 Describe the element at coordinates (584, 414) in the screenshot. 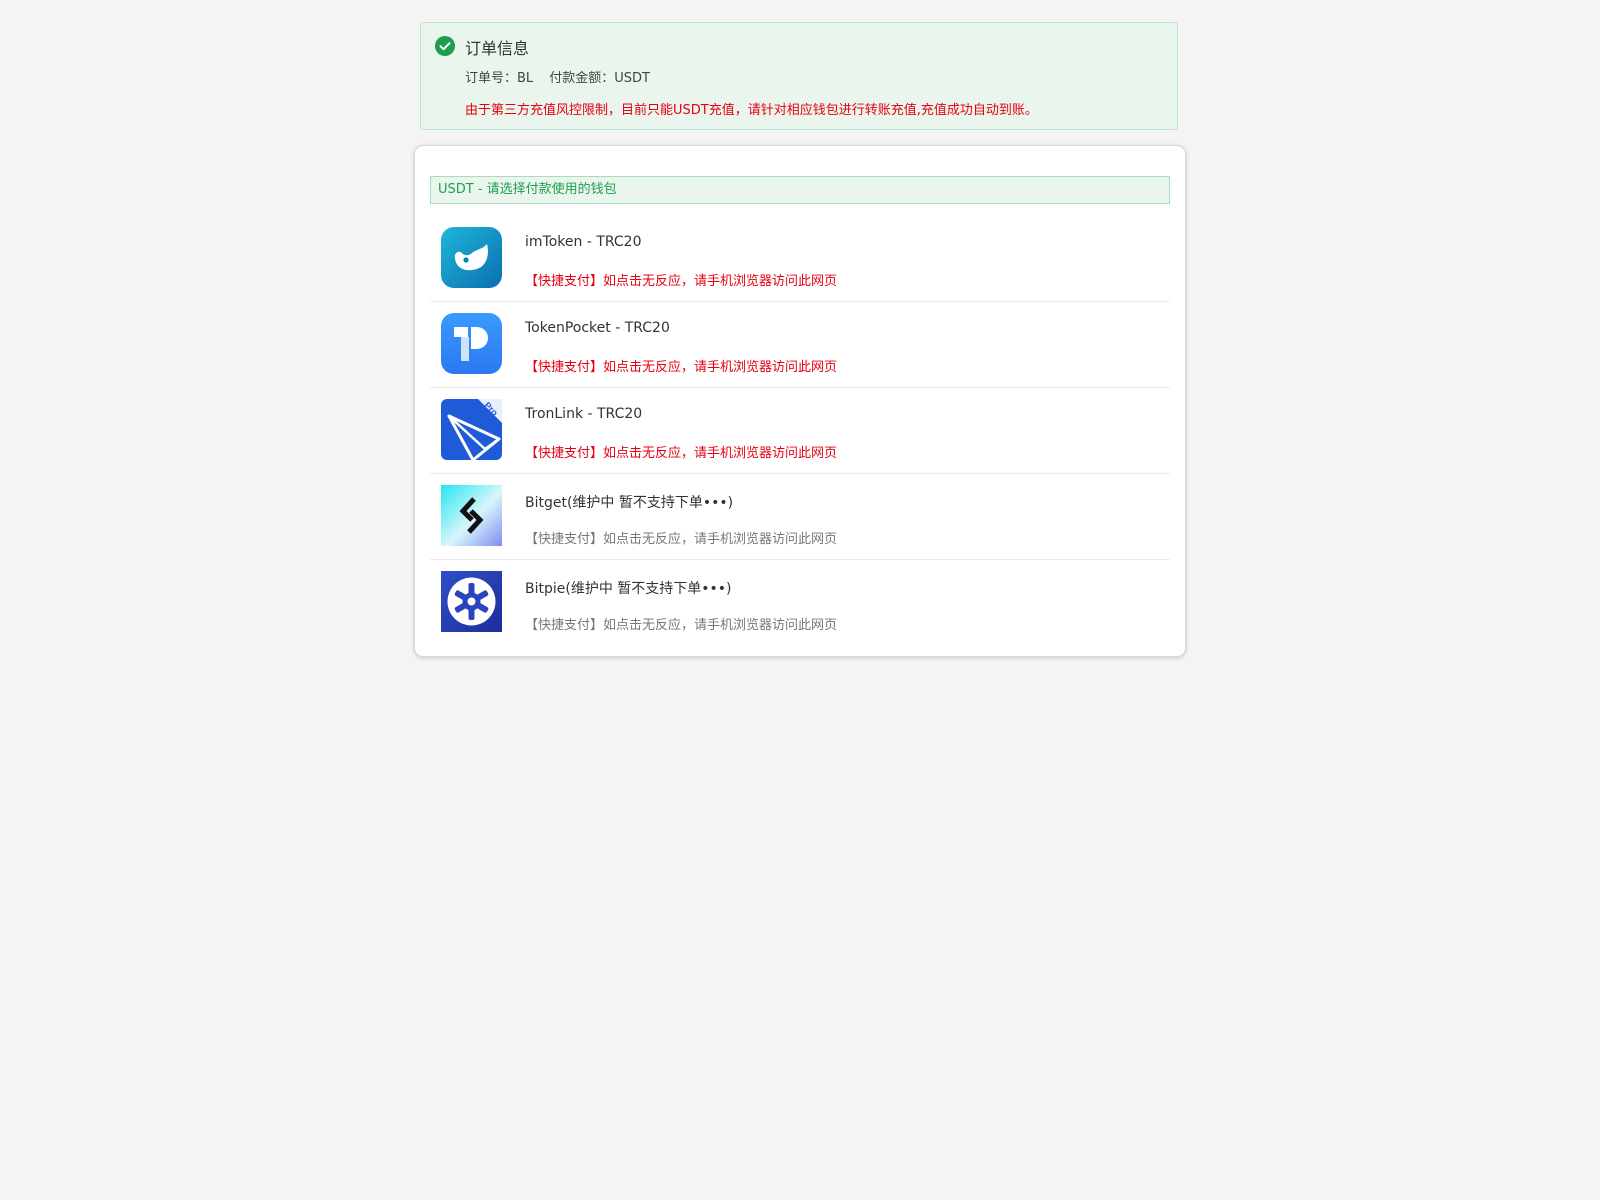

I see `wallet-name: TronLink - TRC20` at that location.